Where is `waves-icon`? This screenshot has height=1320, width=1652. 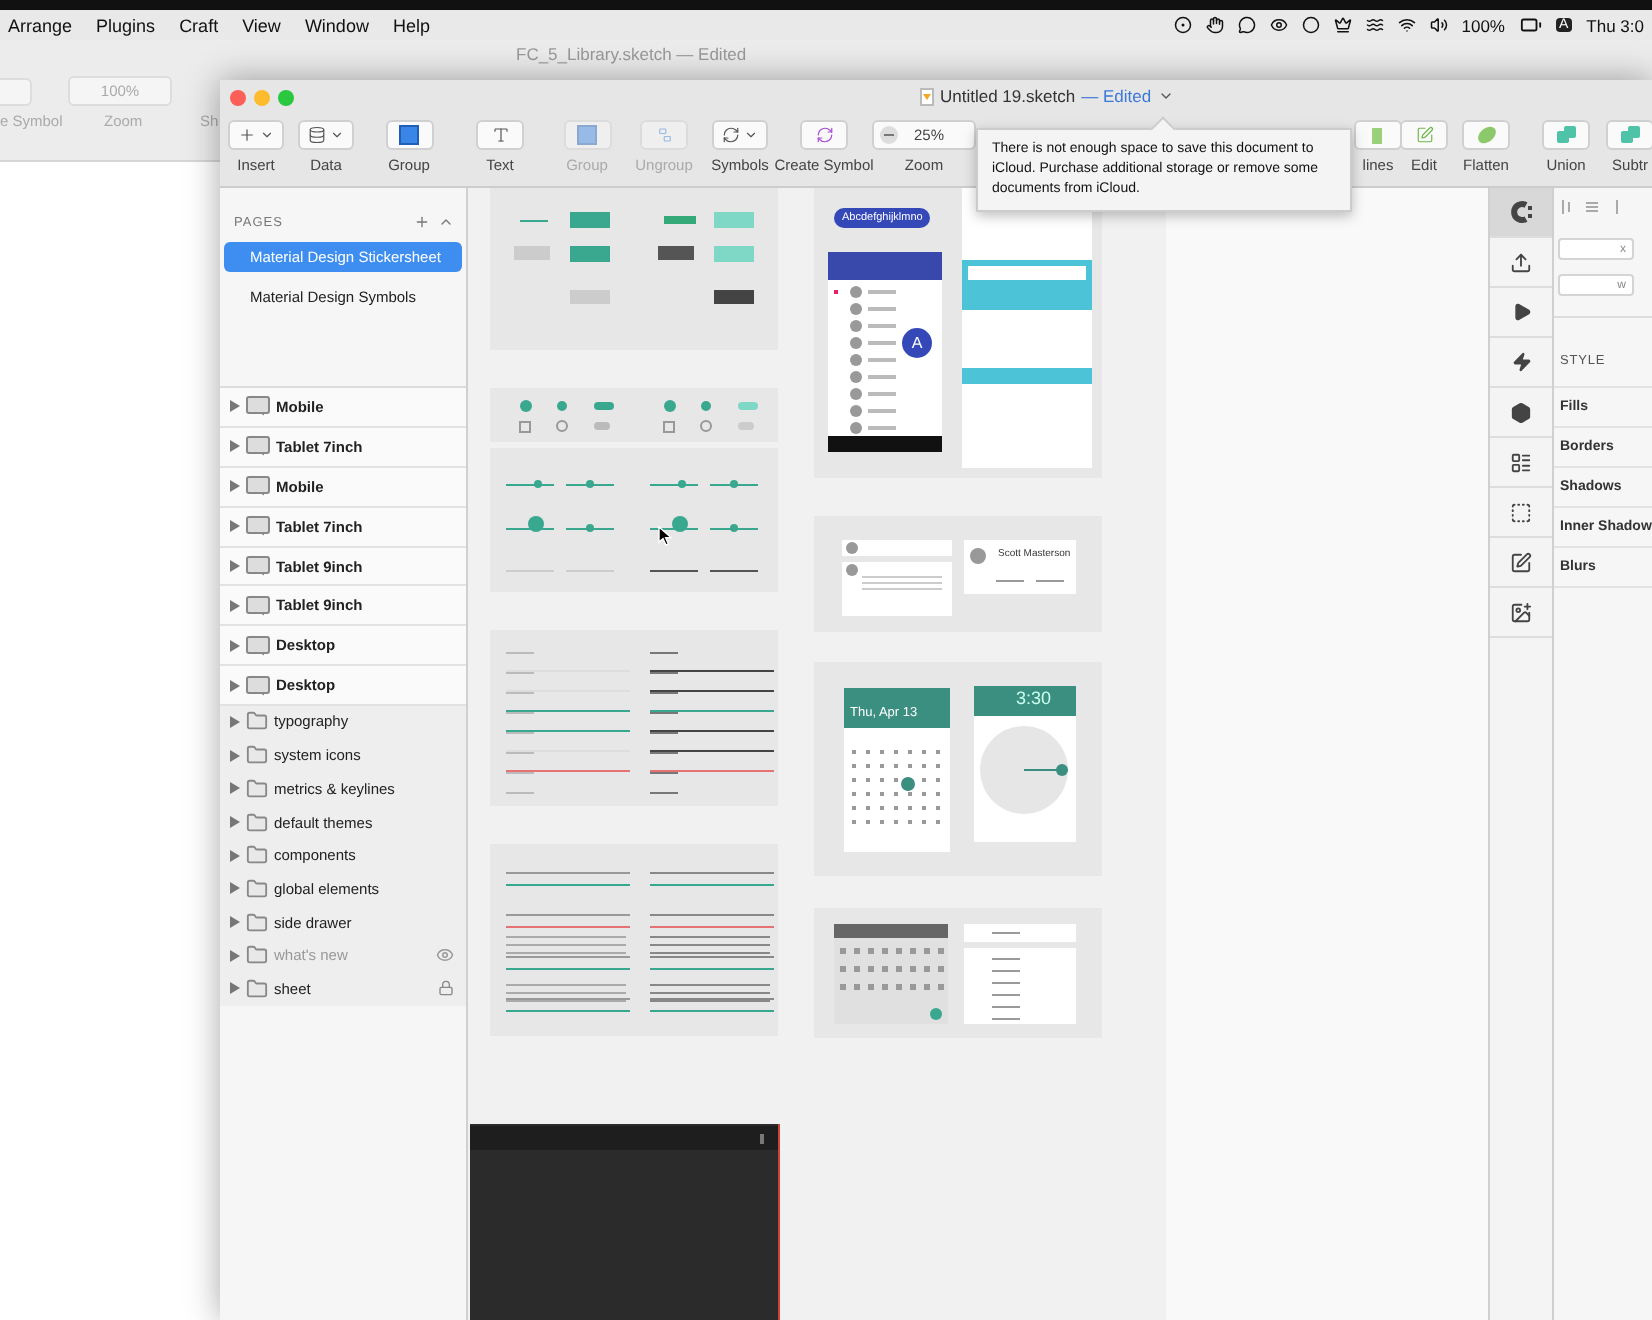
waves-icon is located at coordinates (1374, 25).